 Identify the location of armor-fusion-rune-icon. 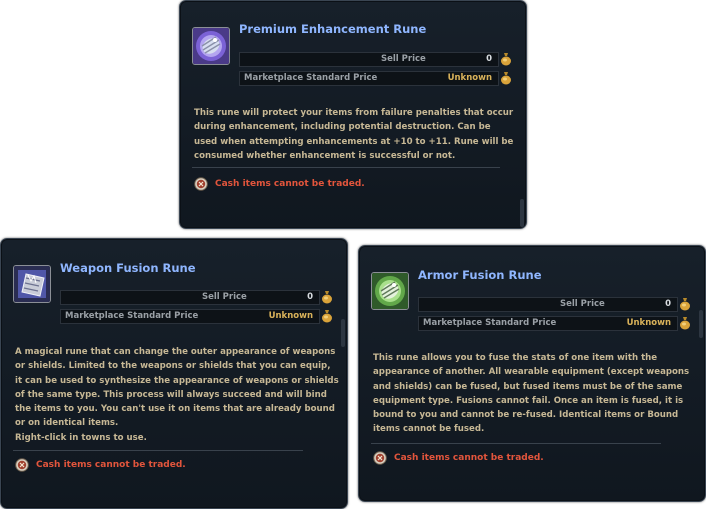
(390, 291).